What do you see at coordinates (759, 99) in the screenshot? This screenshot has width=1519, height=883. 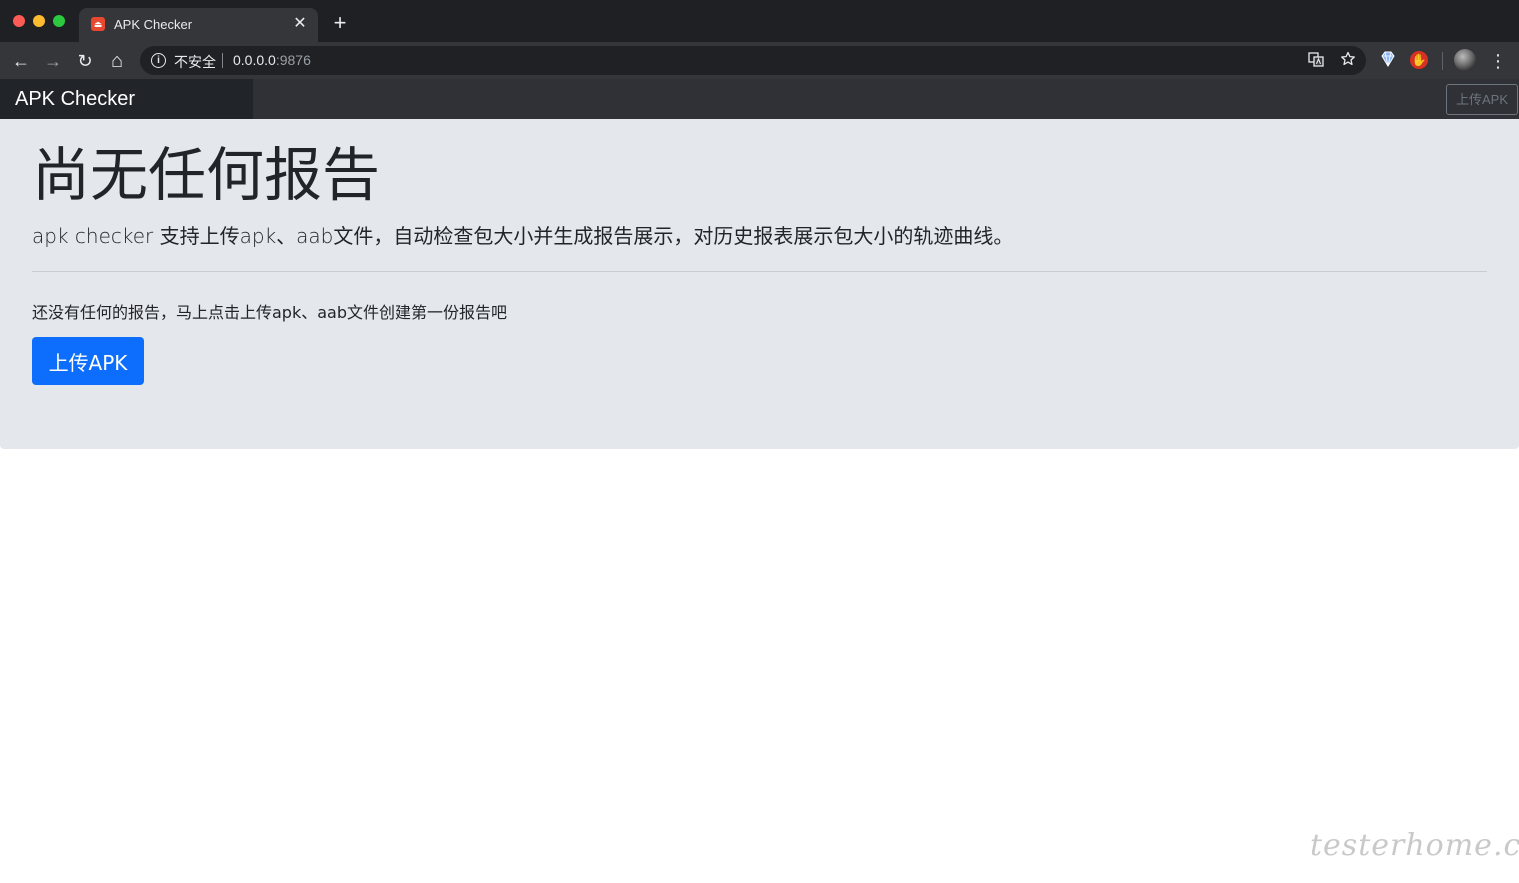 I see `app-navbar: APK Checker 上传APK` at bounding box center [759, 99].